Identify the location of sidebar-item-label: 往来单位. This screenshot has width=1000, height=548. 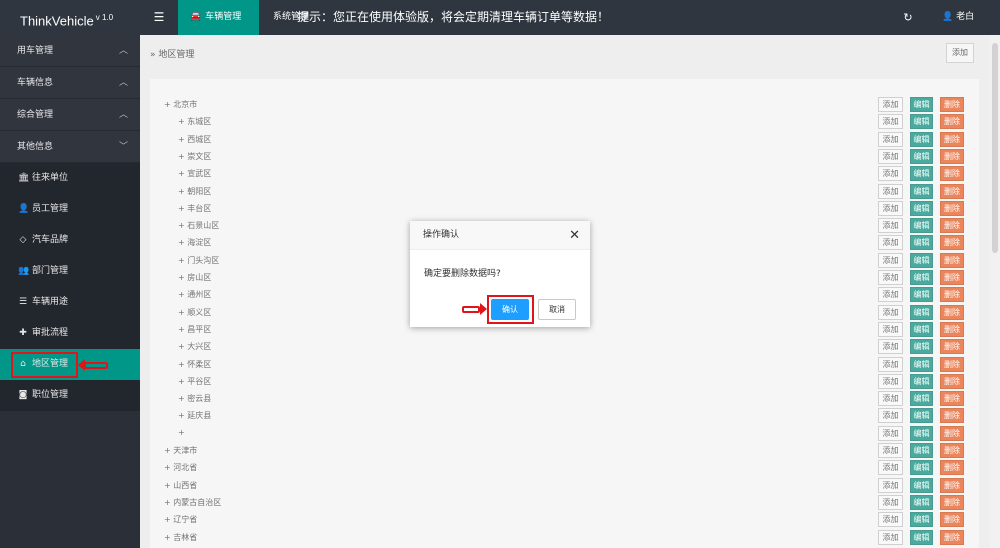
(50, 178).